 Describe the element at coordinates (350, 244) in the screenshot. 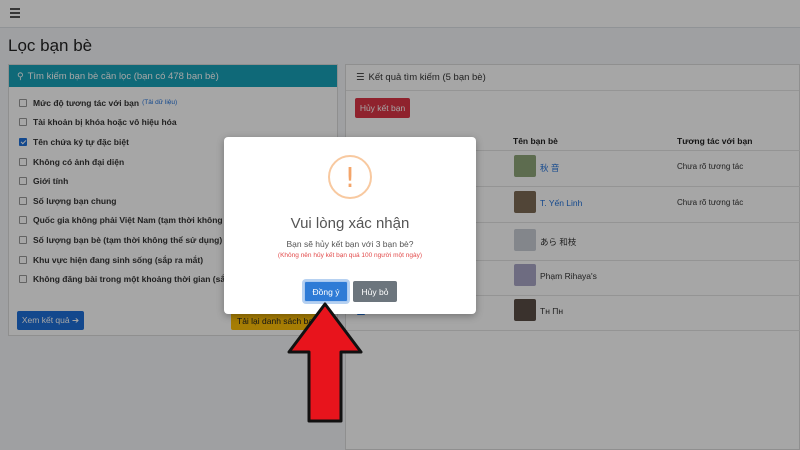

I see `dialog-message: Bạn sẽ hủy kết bạn với 3 bạn bè?` at that location.